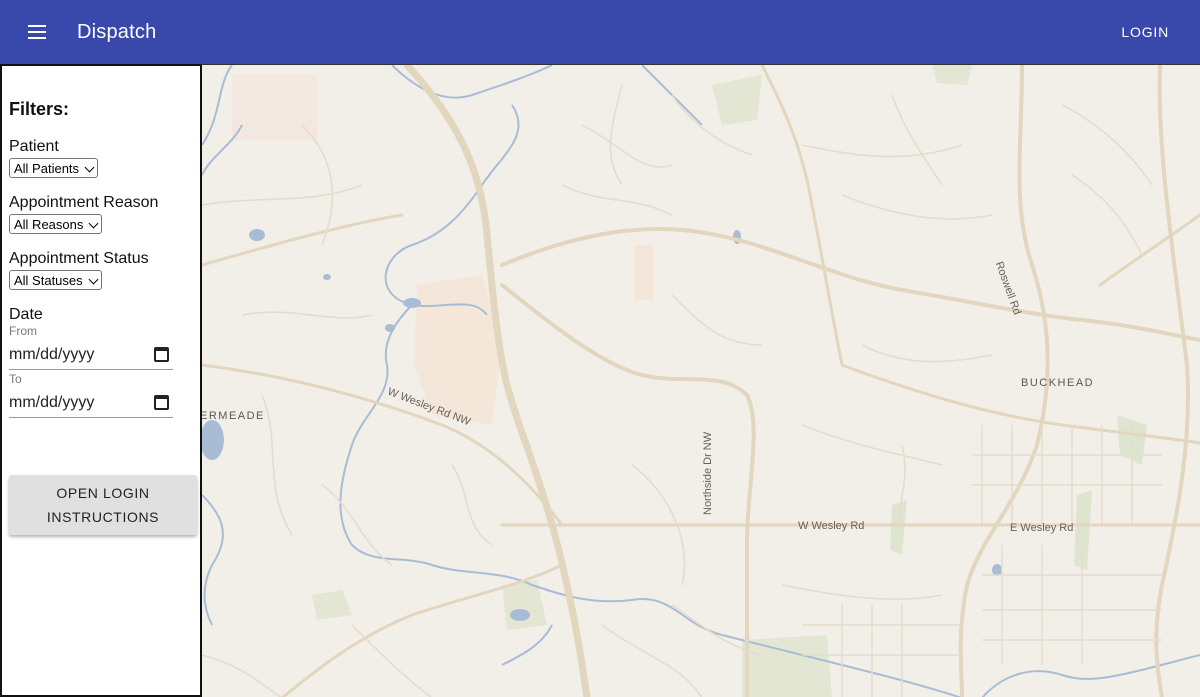 Image resolution: width=1200 pixels, height=697 pixels. Describe the element at coordinates (233, 416) in the screenshot. I see `map-label-area: ERMEADE` at that location.